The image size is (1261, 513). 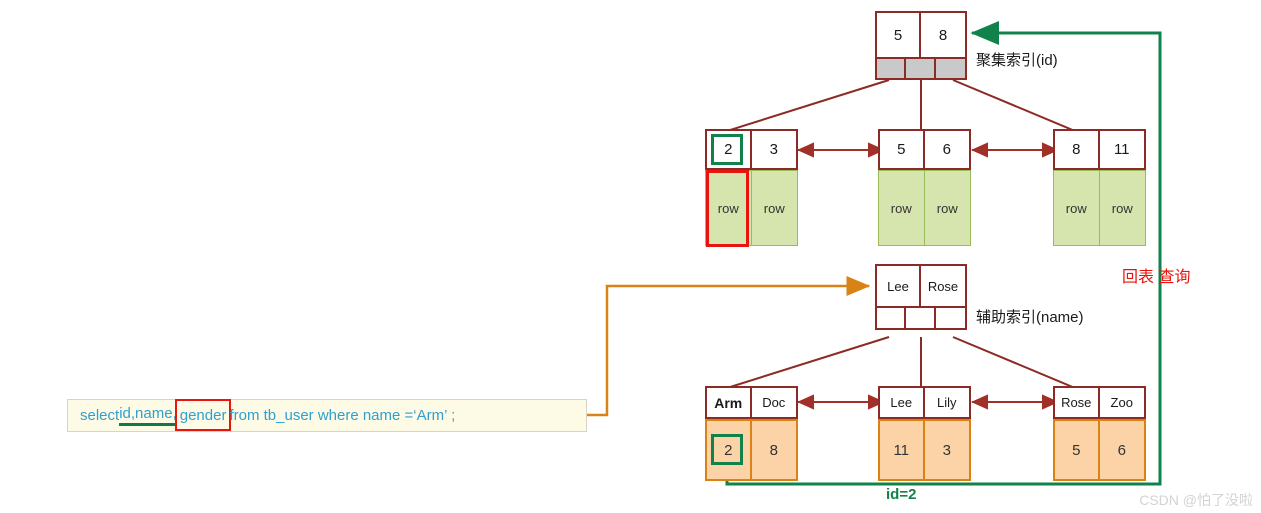 I want to click on secondary-root-pointers, so click(x=921, y=319).